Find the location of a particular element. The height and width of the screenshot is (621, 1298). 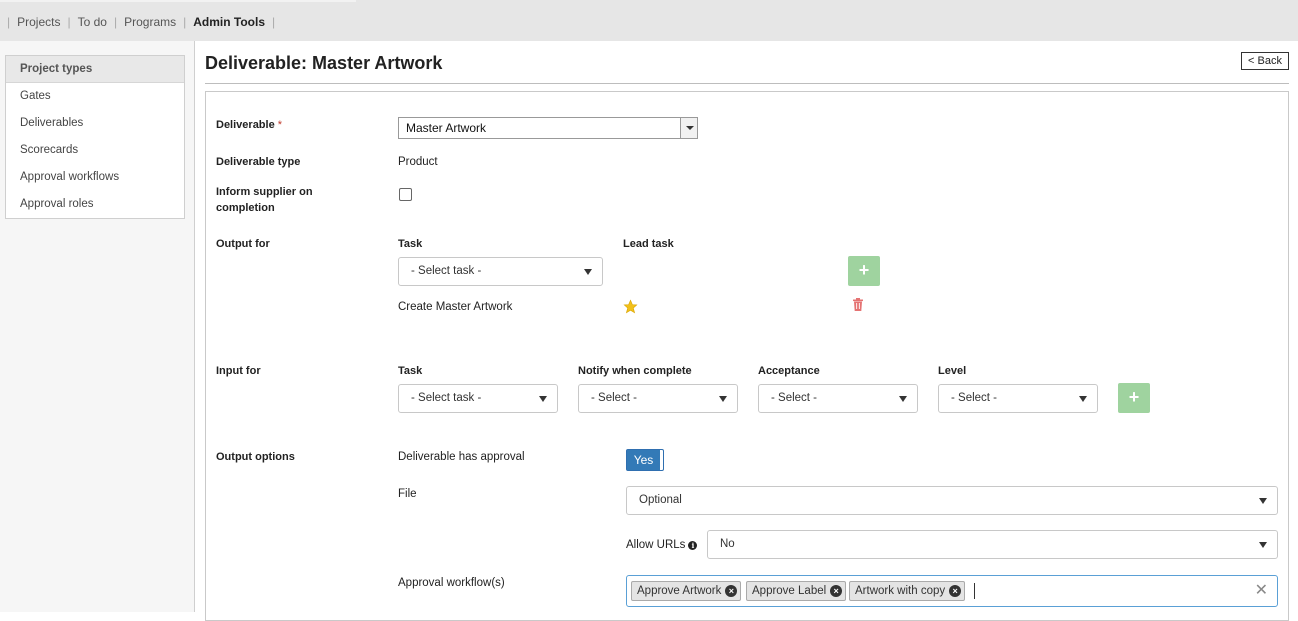

sidebar-item-gates: Gates is located at coordinates (95, 96).